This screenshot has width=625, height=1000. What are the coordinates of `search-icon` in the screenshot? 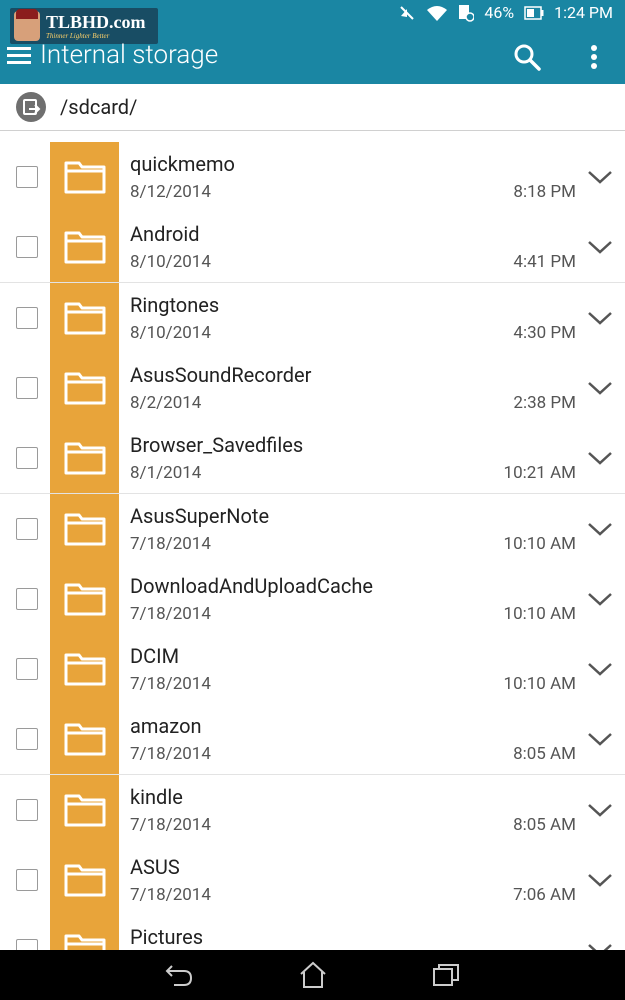 It's located at (527, 57).